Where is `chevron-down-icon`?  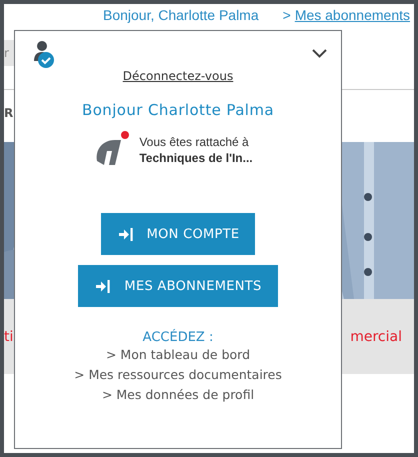 chevron-down-icon is located at coordinates (319, 53).